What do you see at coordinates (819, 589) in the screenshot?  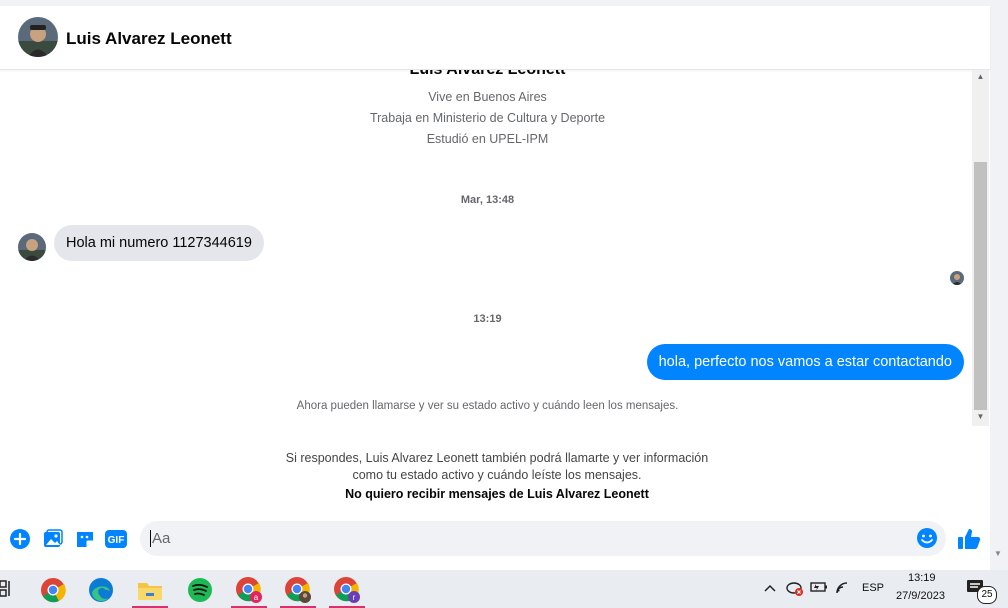 I see `battery-icon` at bounding box center [819, 589].